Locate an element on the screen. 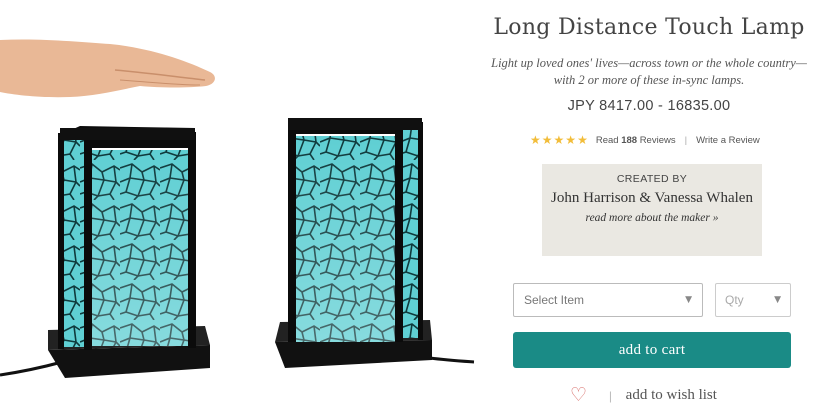 The image size is (828, 414). left-lamp is located at coordinates (129, 252).